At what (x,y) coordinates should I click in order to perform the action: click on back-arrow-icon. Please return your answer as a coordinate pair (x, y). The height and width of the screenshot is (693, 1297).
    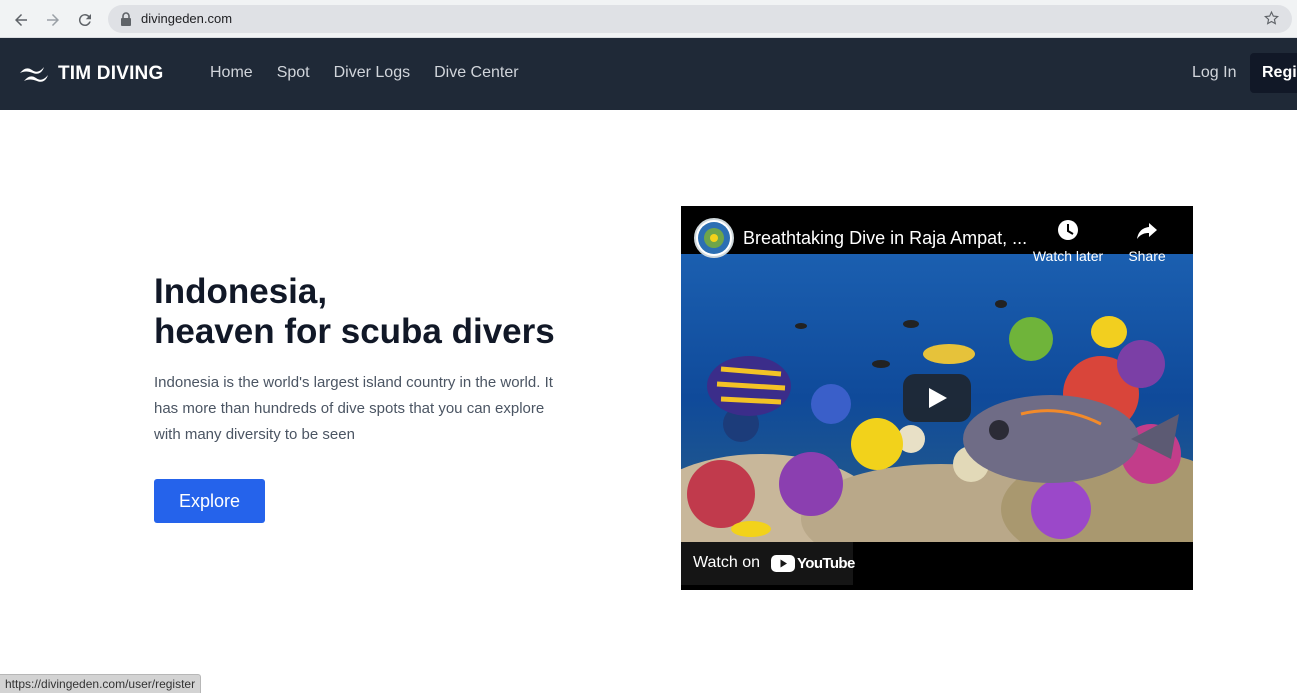
    Looking at the image, I should click on (21, 20).